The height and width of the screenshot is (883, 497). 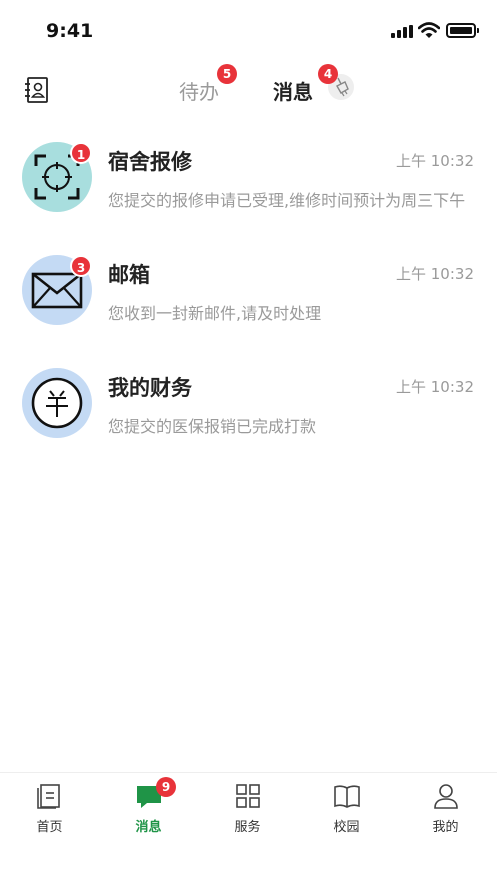 What do you see at coordinates (215, 313) in the screenshot?
I see `message-preview: 您收到一封新邮件,请及时处理` at bounding box center [215, 313].